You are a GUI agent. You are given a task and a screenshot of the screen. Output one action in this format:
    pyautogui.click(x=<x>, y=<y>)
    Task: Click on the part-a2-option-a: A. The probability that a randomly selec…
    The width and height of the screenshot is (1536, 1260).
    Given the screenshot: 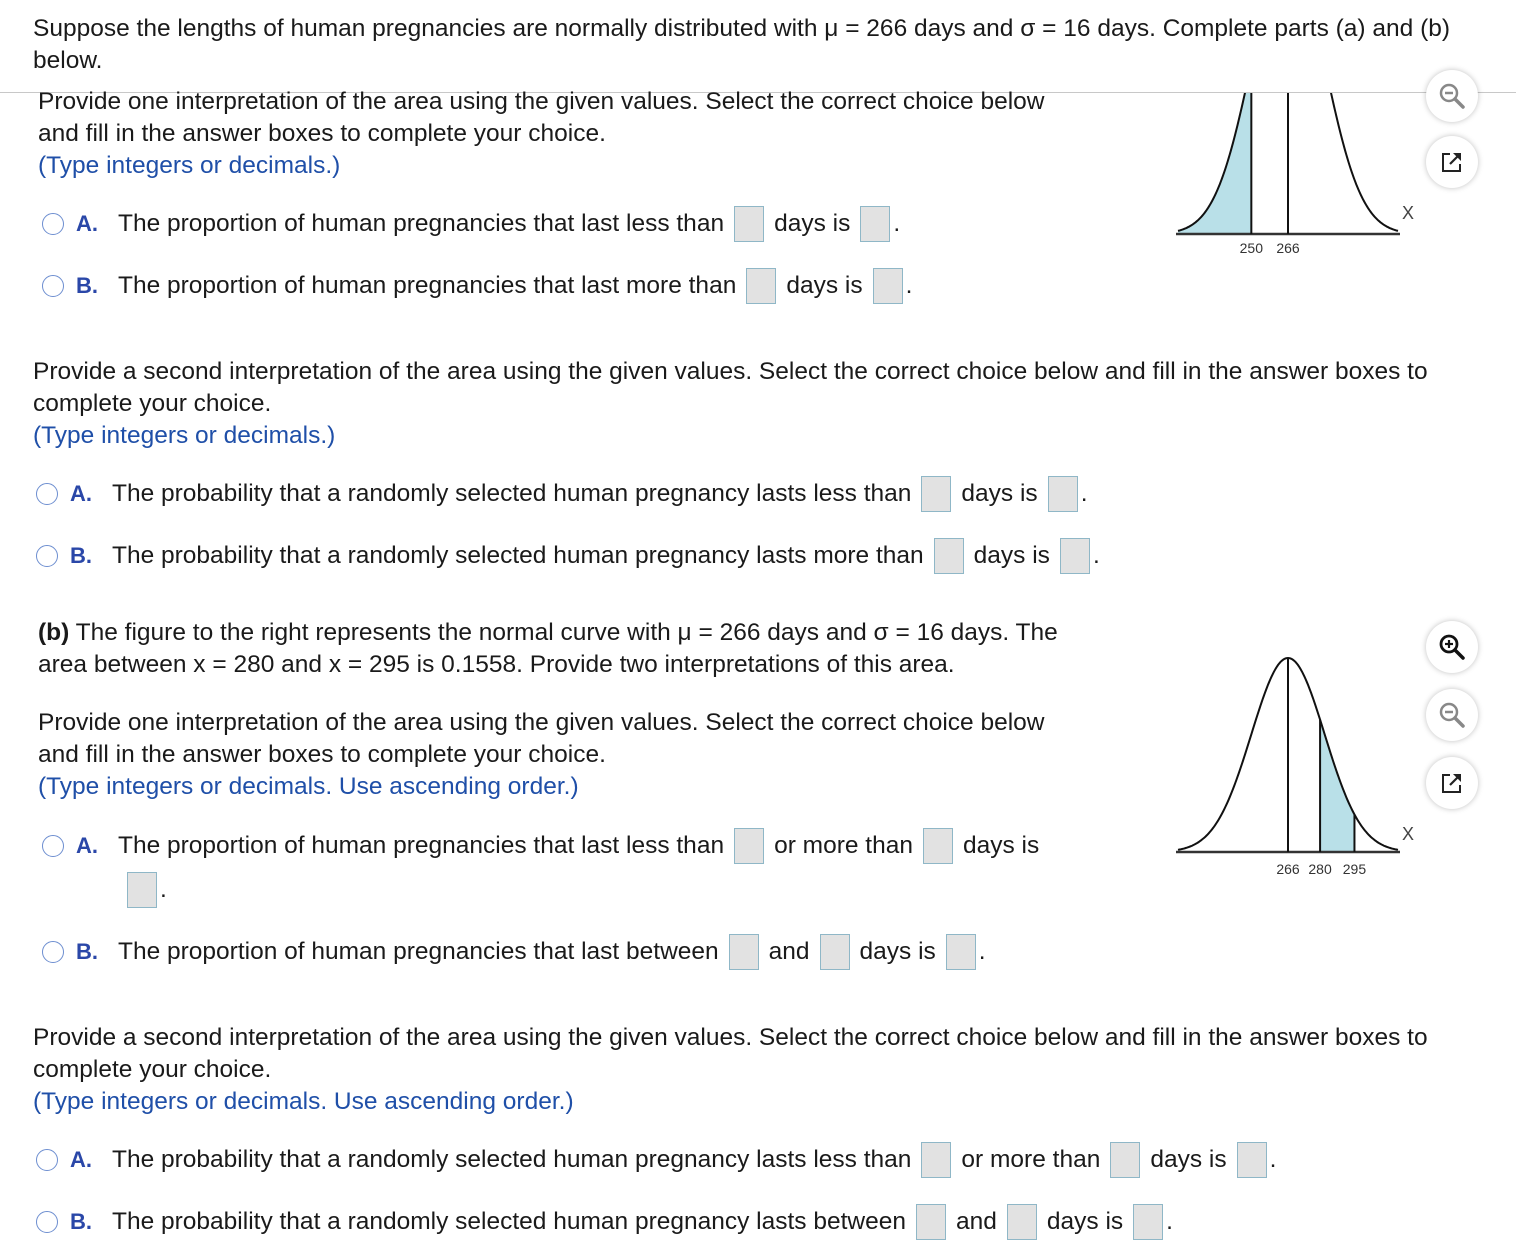 What is the action you would take?
    pyautogui.click(x=562, y=494)
    